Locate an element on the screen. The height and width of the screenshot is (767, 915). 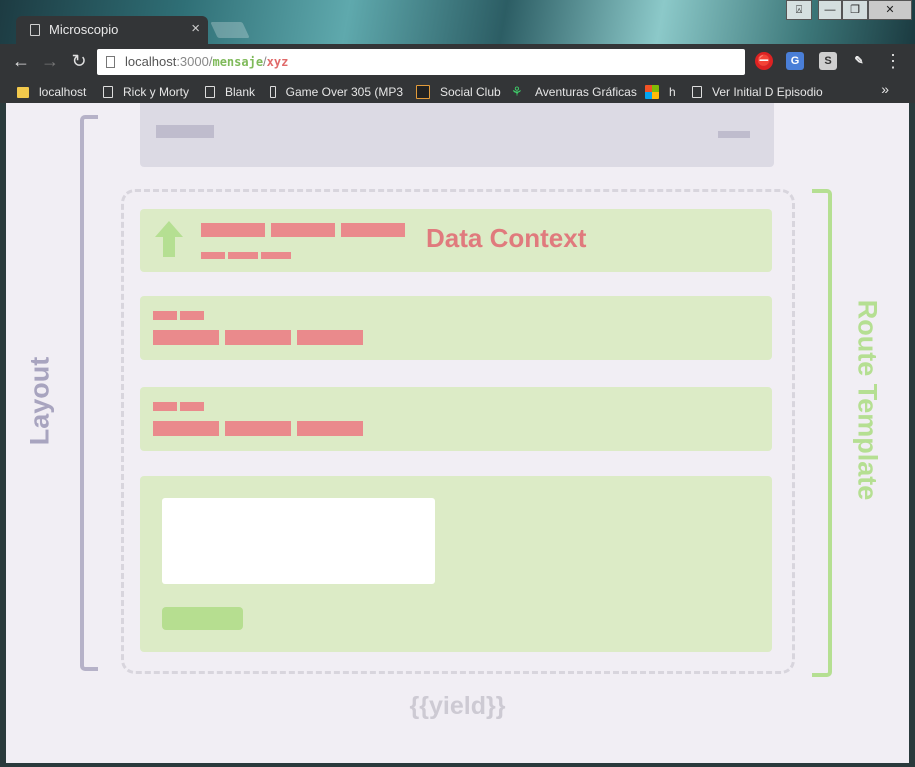
layout-bracket is located at coordinates (89, 393).